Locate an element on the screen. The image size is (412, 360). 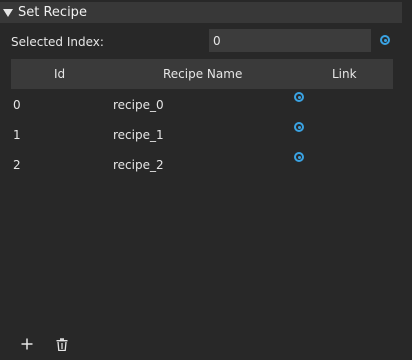
row-id: 0 is located at coordinates (17, 105).